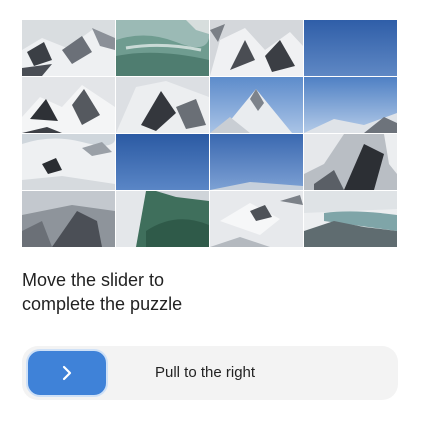 Image resolution: width=422 pixels, height=421 pixels. What do you see at coordinates (102, 292) in the screenshot?
I see `instruction-text: Move the slider to complete the puzzle` at bounding box center [102, 292].